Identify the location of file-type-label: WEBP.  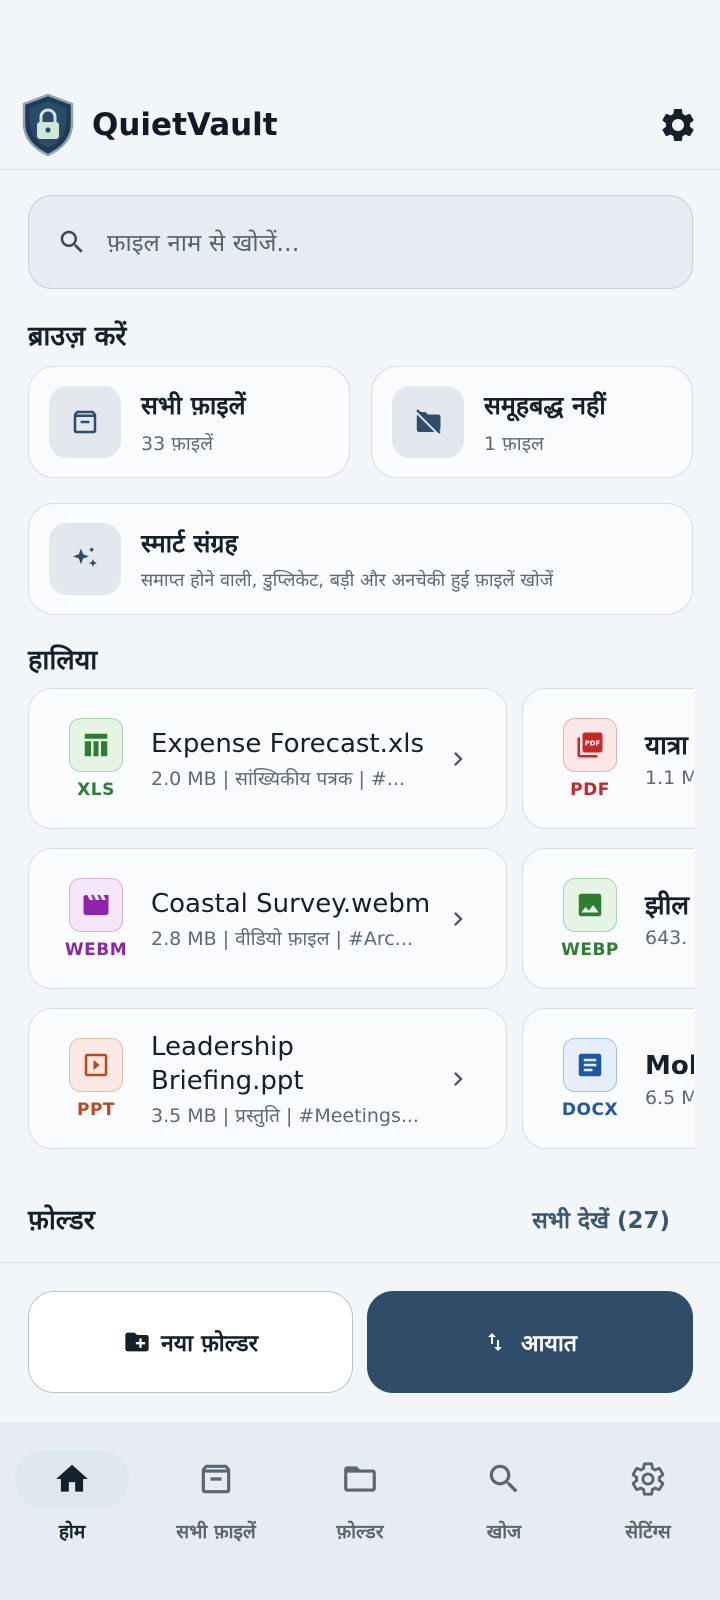
(590, 949).